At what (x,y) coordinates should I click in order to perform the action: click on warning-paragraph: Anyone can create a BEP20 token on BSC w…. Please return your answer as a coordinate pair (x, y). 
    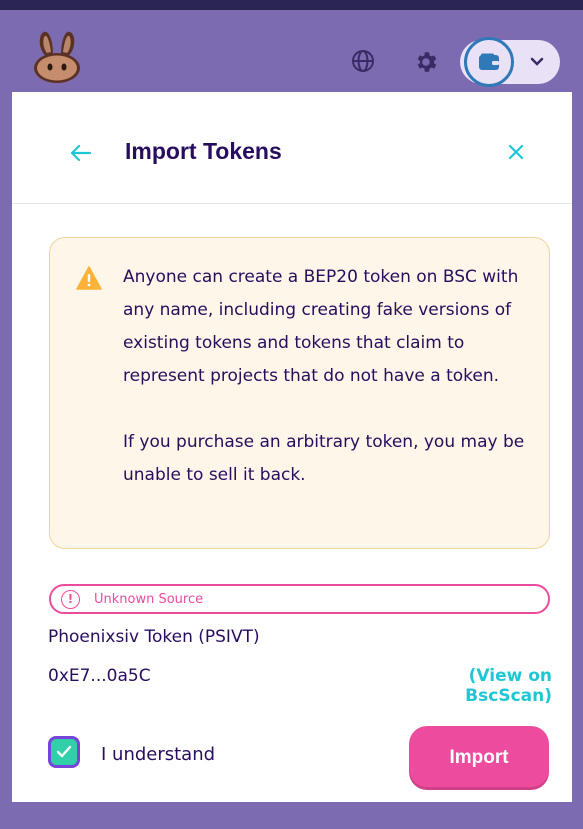
    Looking at the image, I should click on (321, 326).